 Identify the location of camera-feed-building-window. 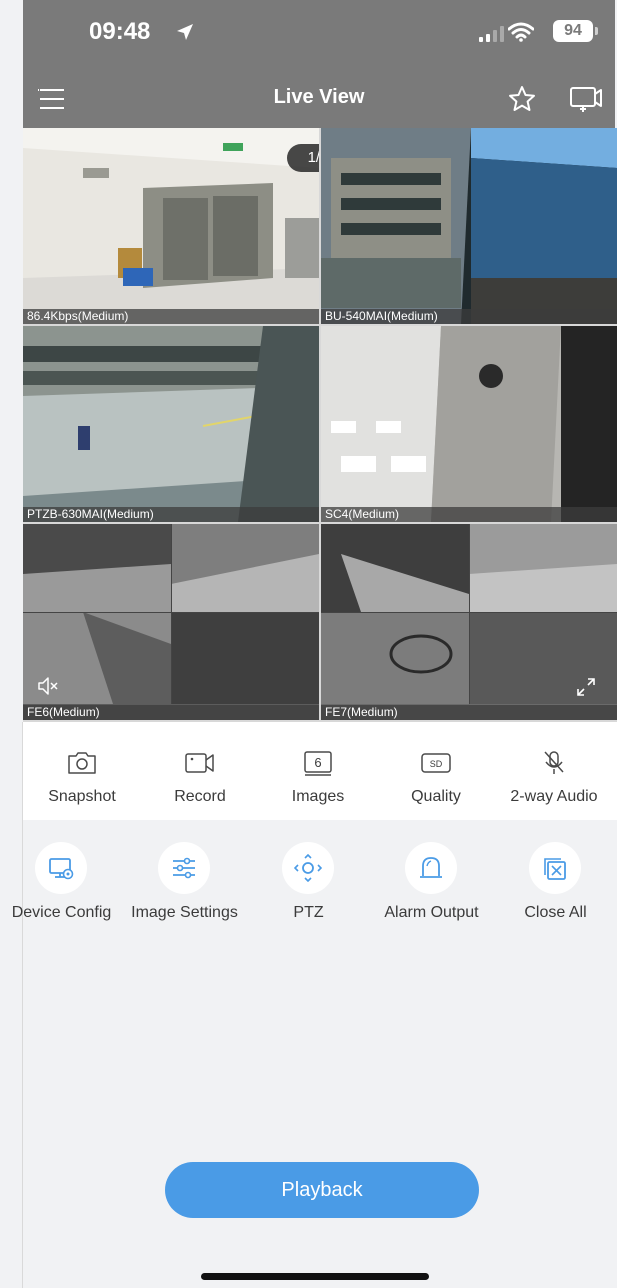
(469, 226).